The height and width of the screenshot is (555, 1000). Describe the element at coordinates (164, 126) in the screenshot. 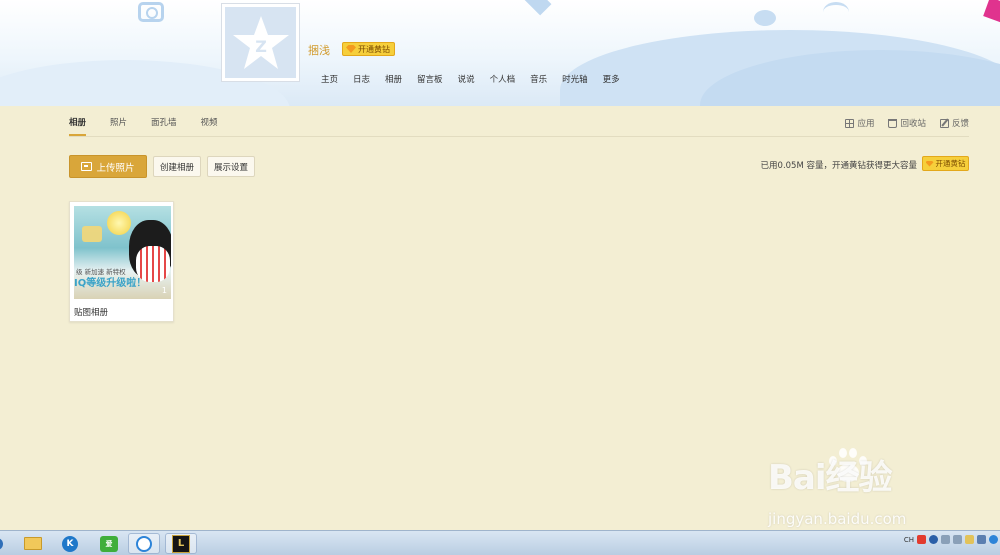

I see `tab-face-wall: 面孔墙` at that location.